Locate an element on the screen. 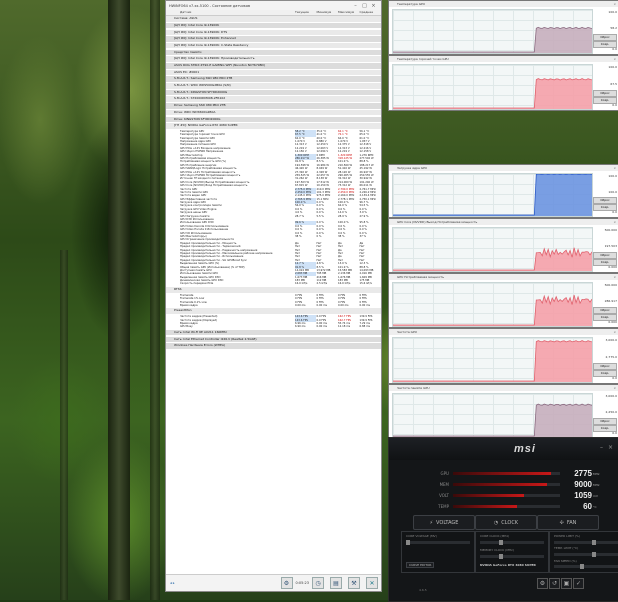  core-clock-slider is located at coordinates (512, 542).